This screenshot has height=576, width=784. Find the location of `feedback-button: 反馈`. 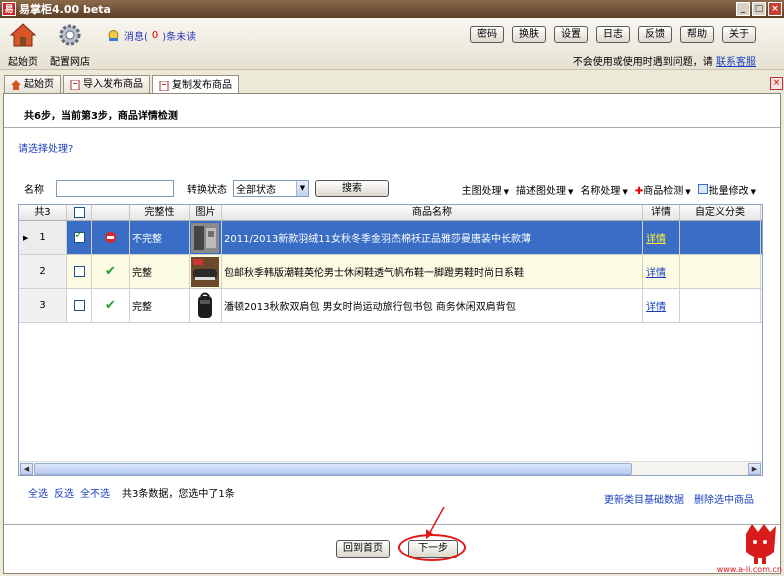

feedback-button: 反馈 is located at coordinates (655, 34).